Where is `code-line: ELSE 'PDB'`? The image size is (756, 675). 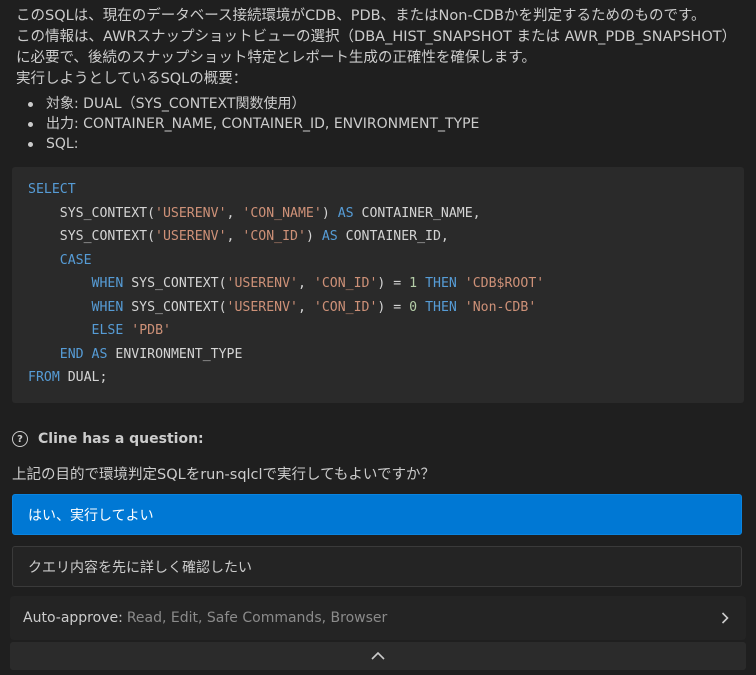 code-line: ELSE 'PDB' is located at coordinates (99, 331).